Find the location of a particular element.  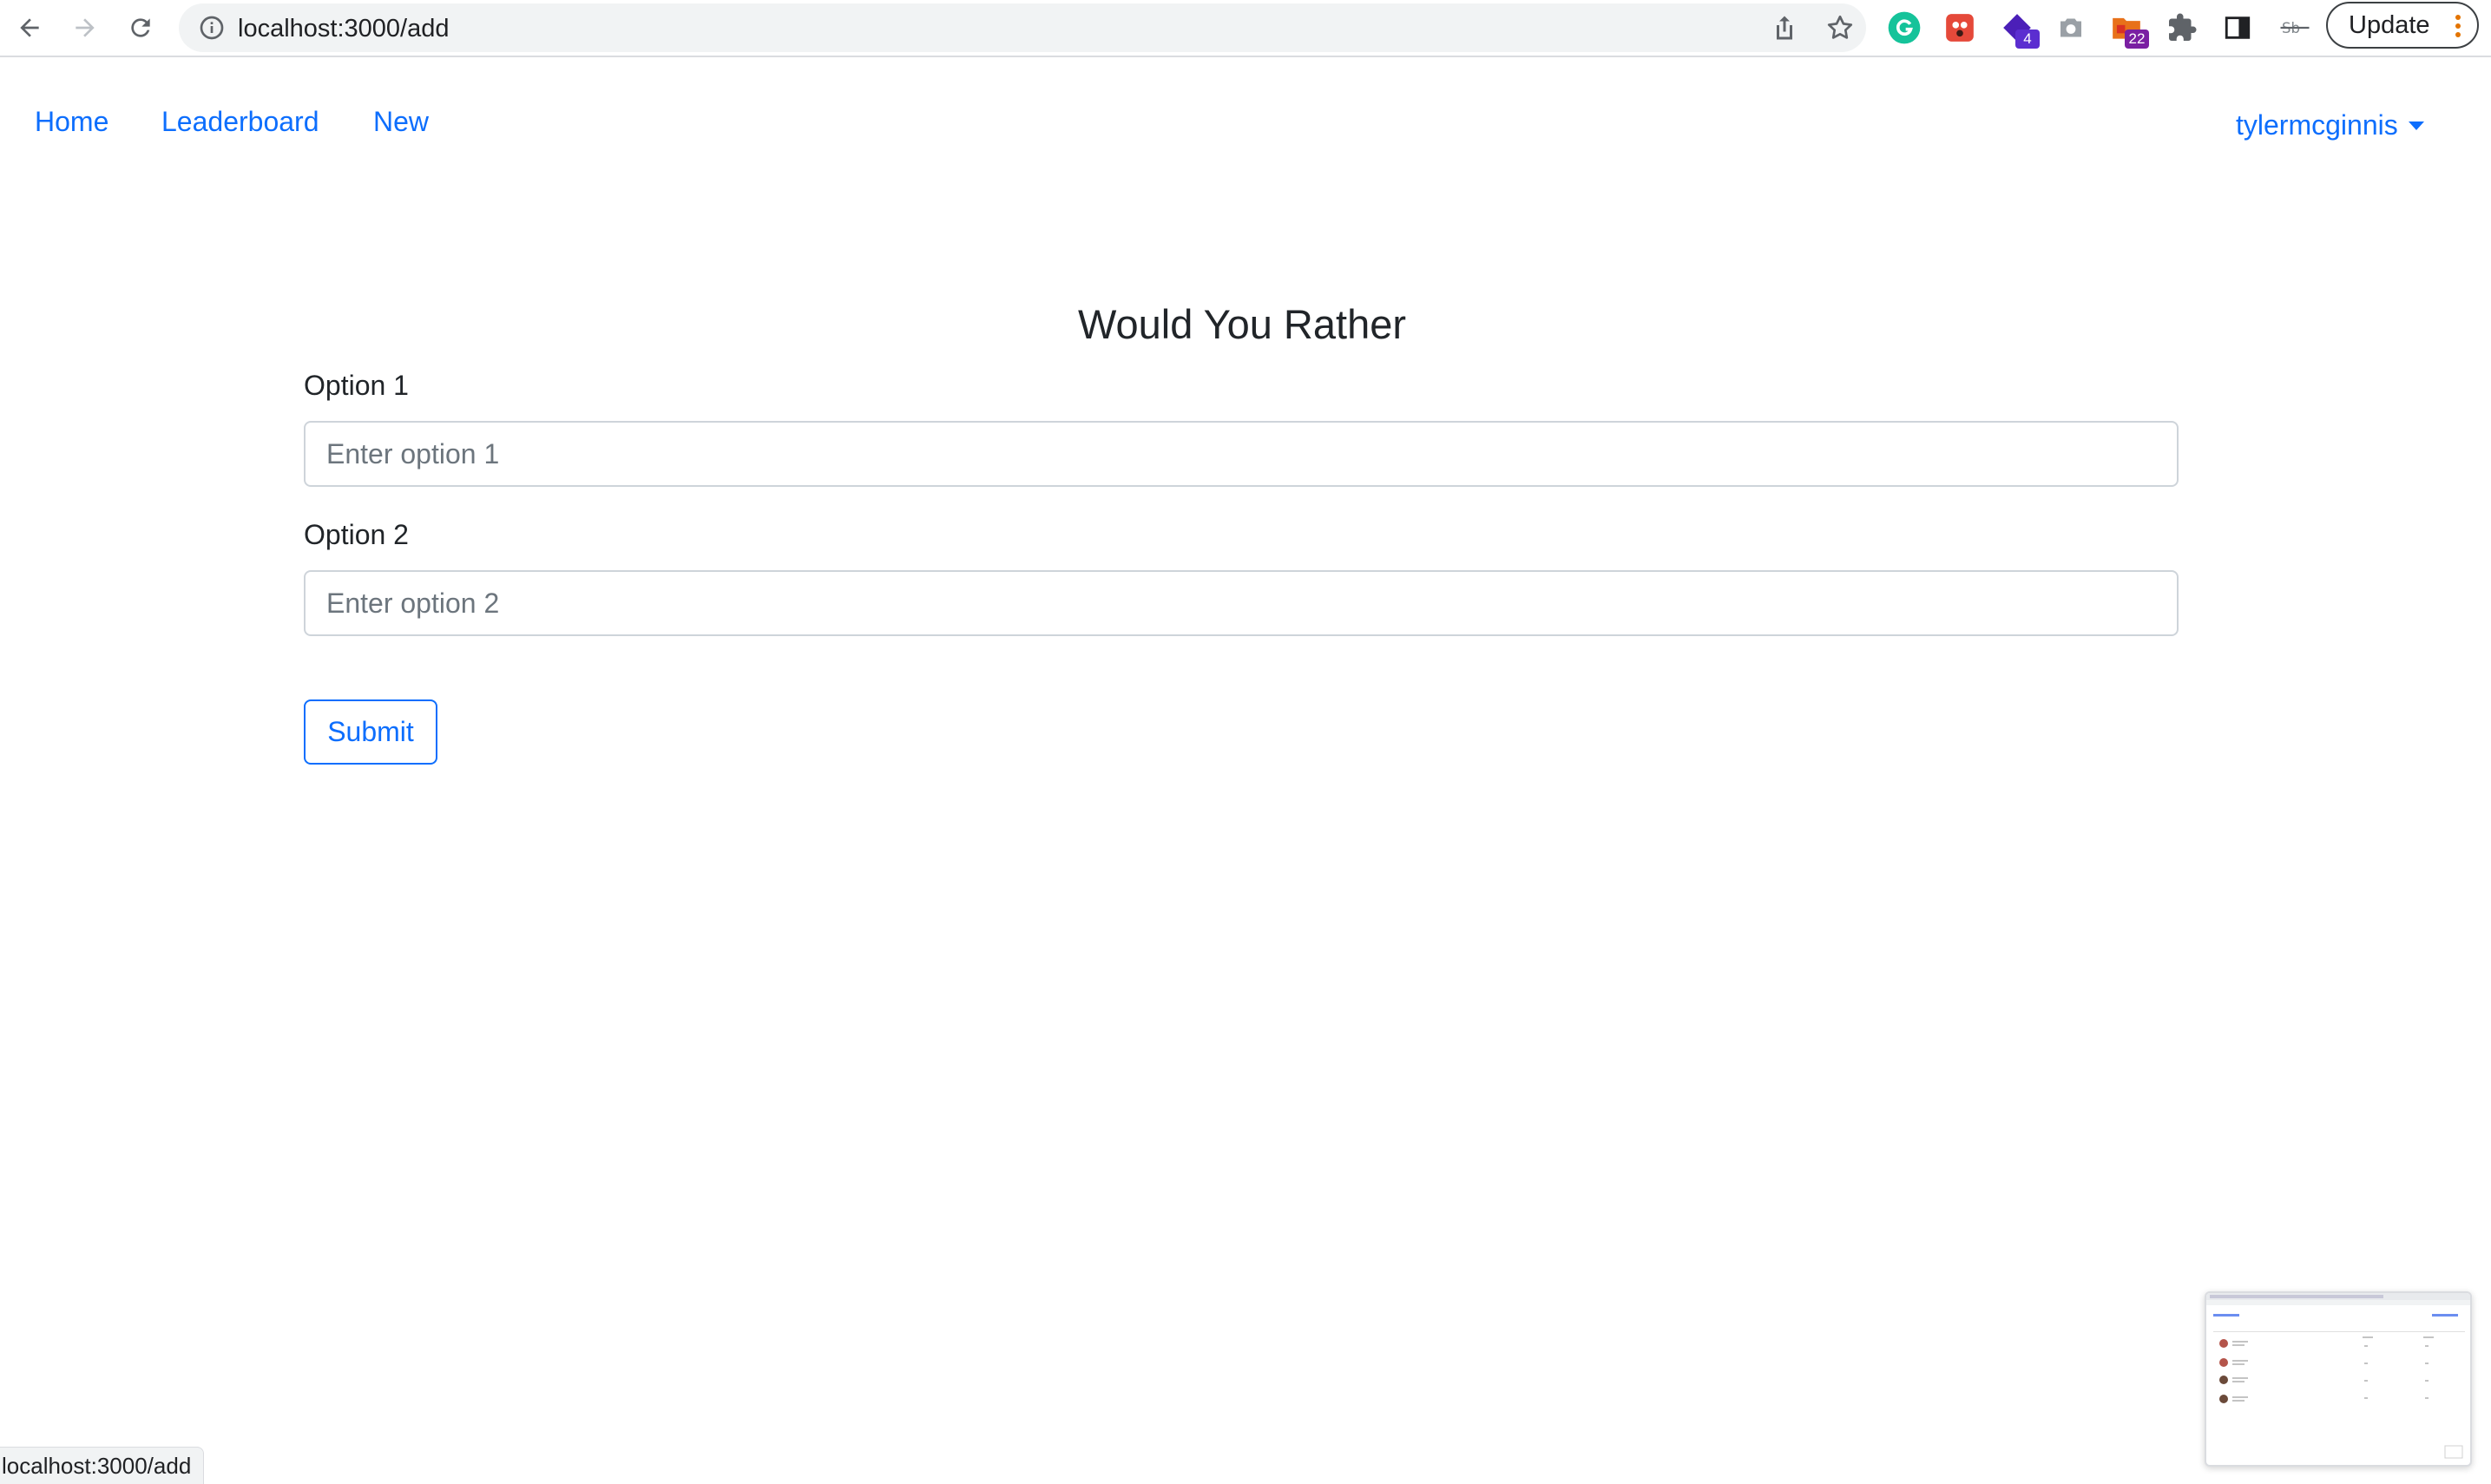

url-text: localhost:3000/add is located at coordinates (343, 29).